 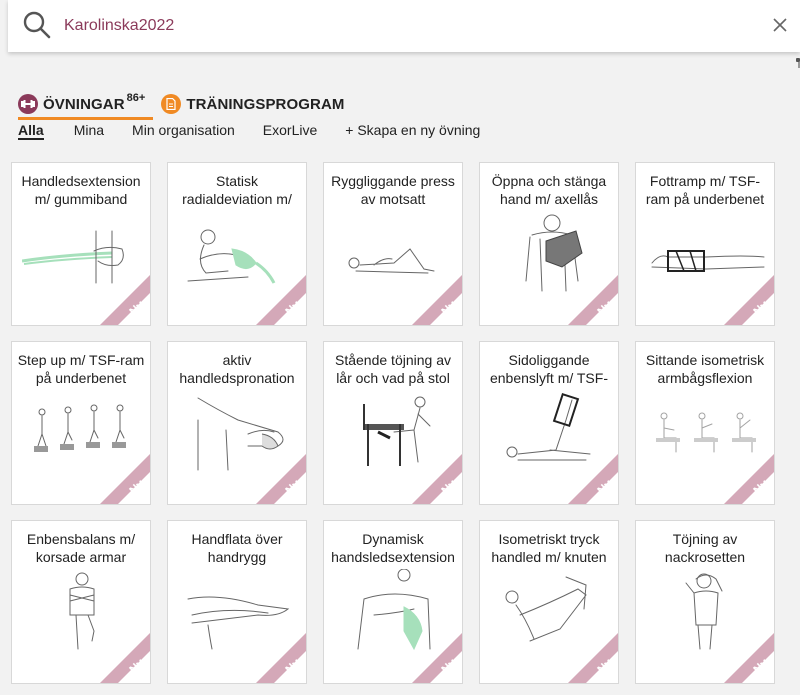 What do you see at coordinates (549, 190) in the screenshot?
I see `exercise-title: Öppna och stänga hand m/ axellås` at bounding box center [549, 190].